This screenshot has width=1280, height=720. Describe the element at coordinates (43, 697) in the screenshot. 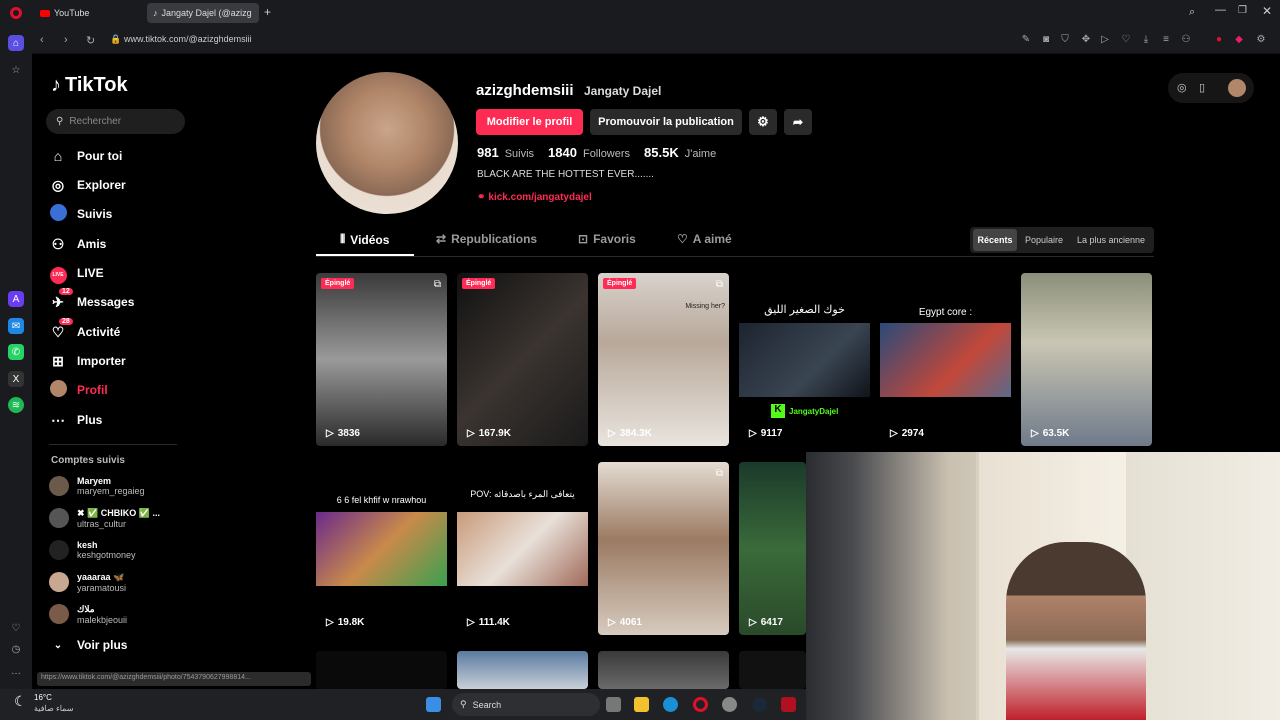

I see `weather-temp: 16°C` at that location.